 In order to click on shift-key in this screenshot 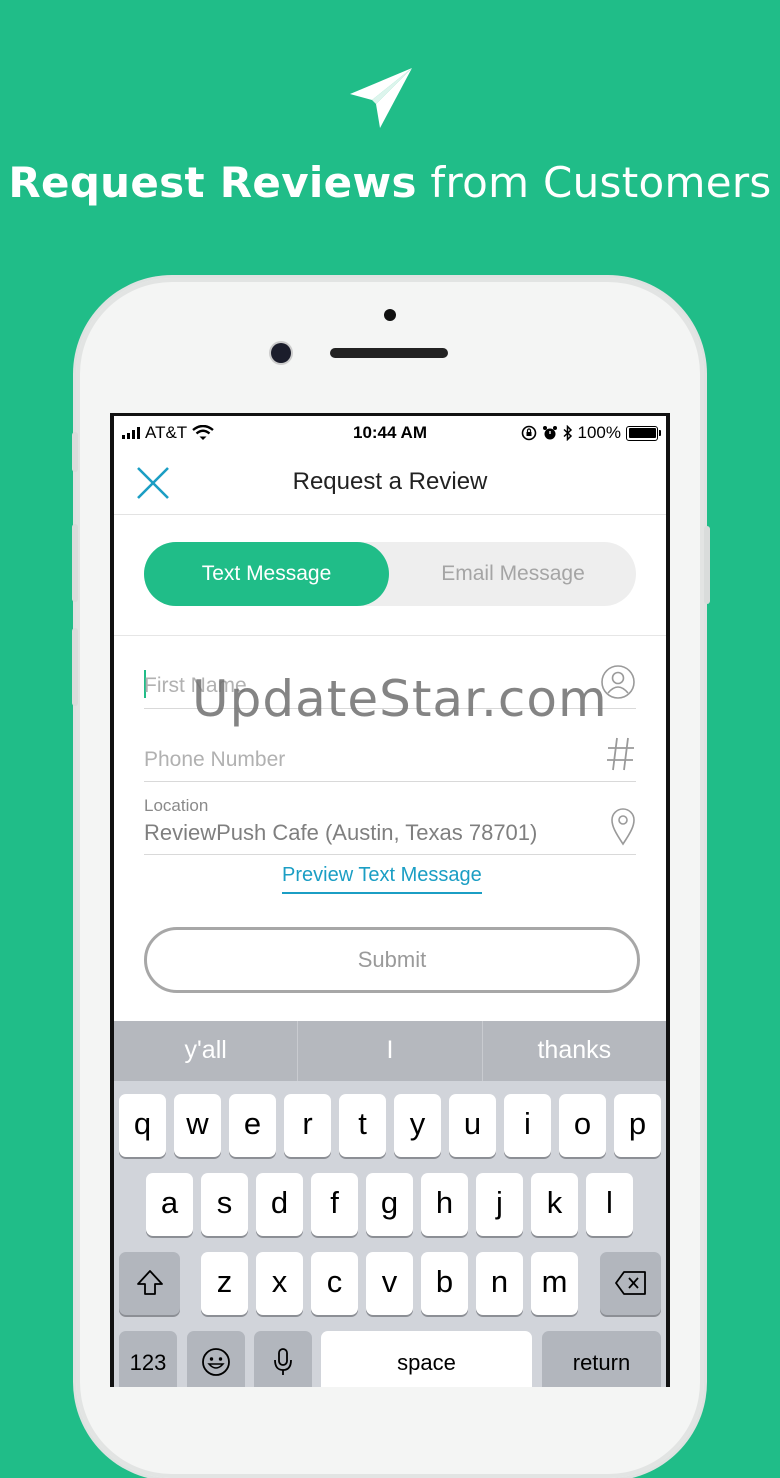, I will do `click(149, 1283)`.